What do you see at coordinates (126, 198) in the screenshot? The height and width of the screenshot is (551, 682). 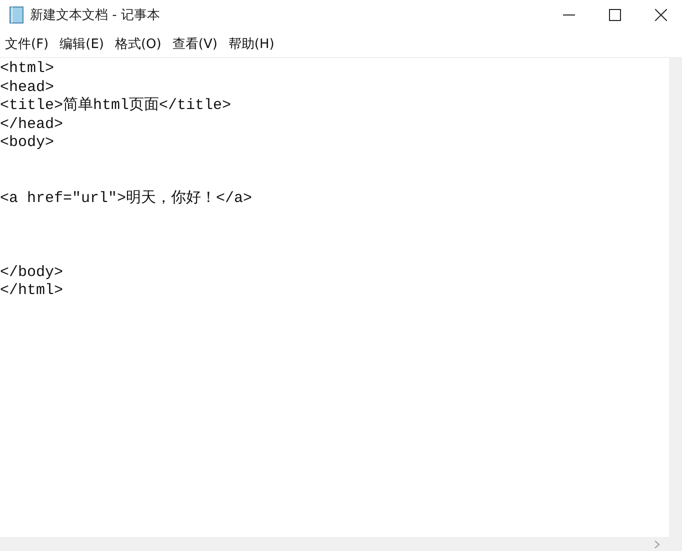 I see `code-line: <a href="url">明天，你好！</a>` at bounding box center [126, 198].